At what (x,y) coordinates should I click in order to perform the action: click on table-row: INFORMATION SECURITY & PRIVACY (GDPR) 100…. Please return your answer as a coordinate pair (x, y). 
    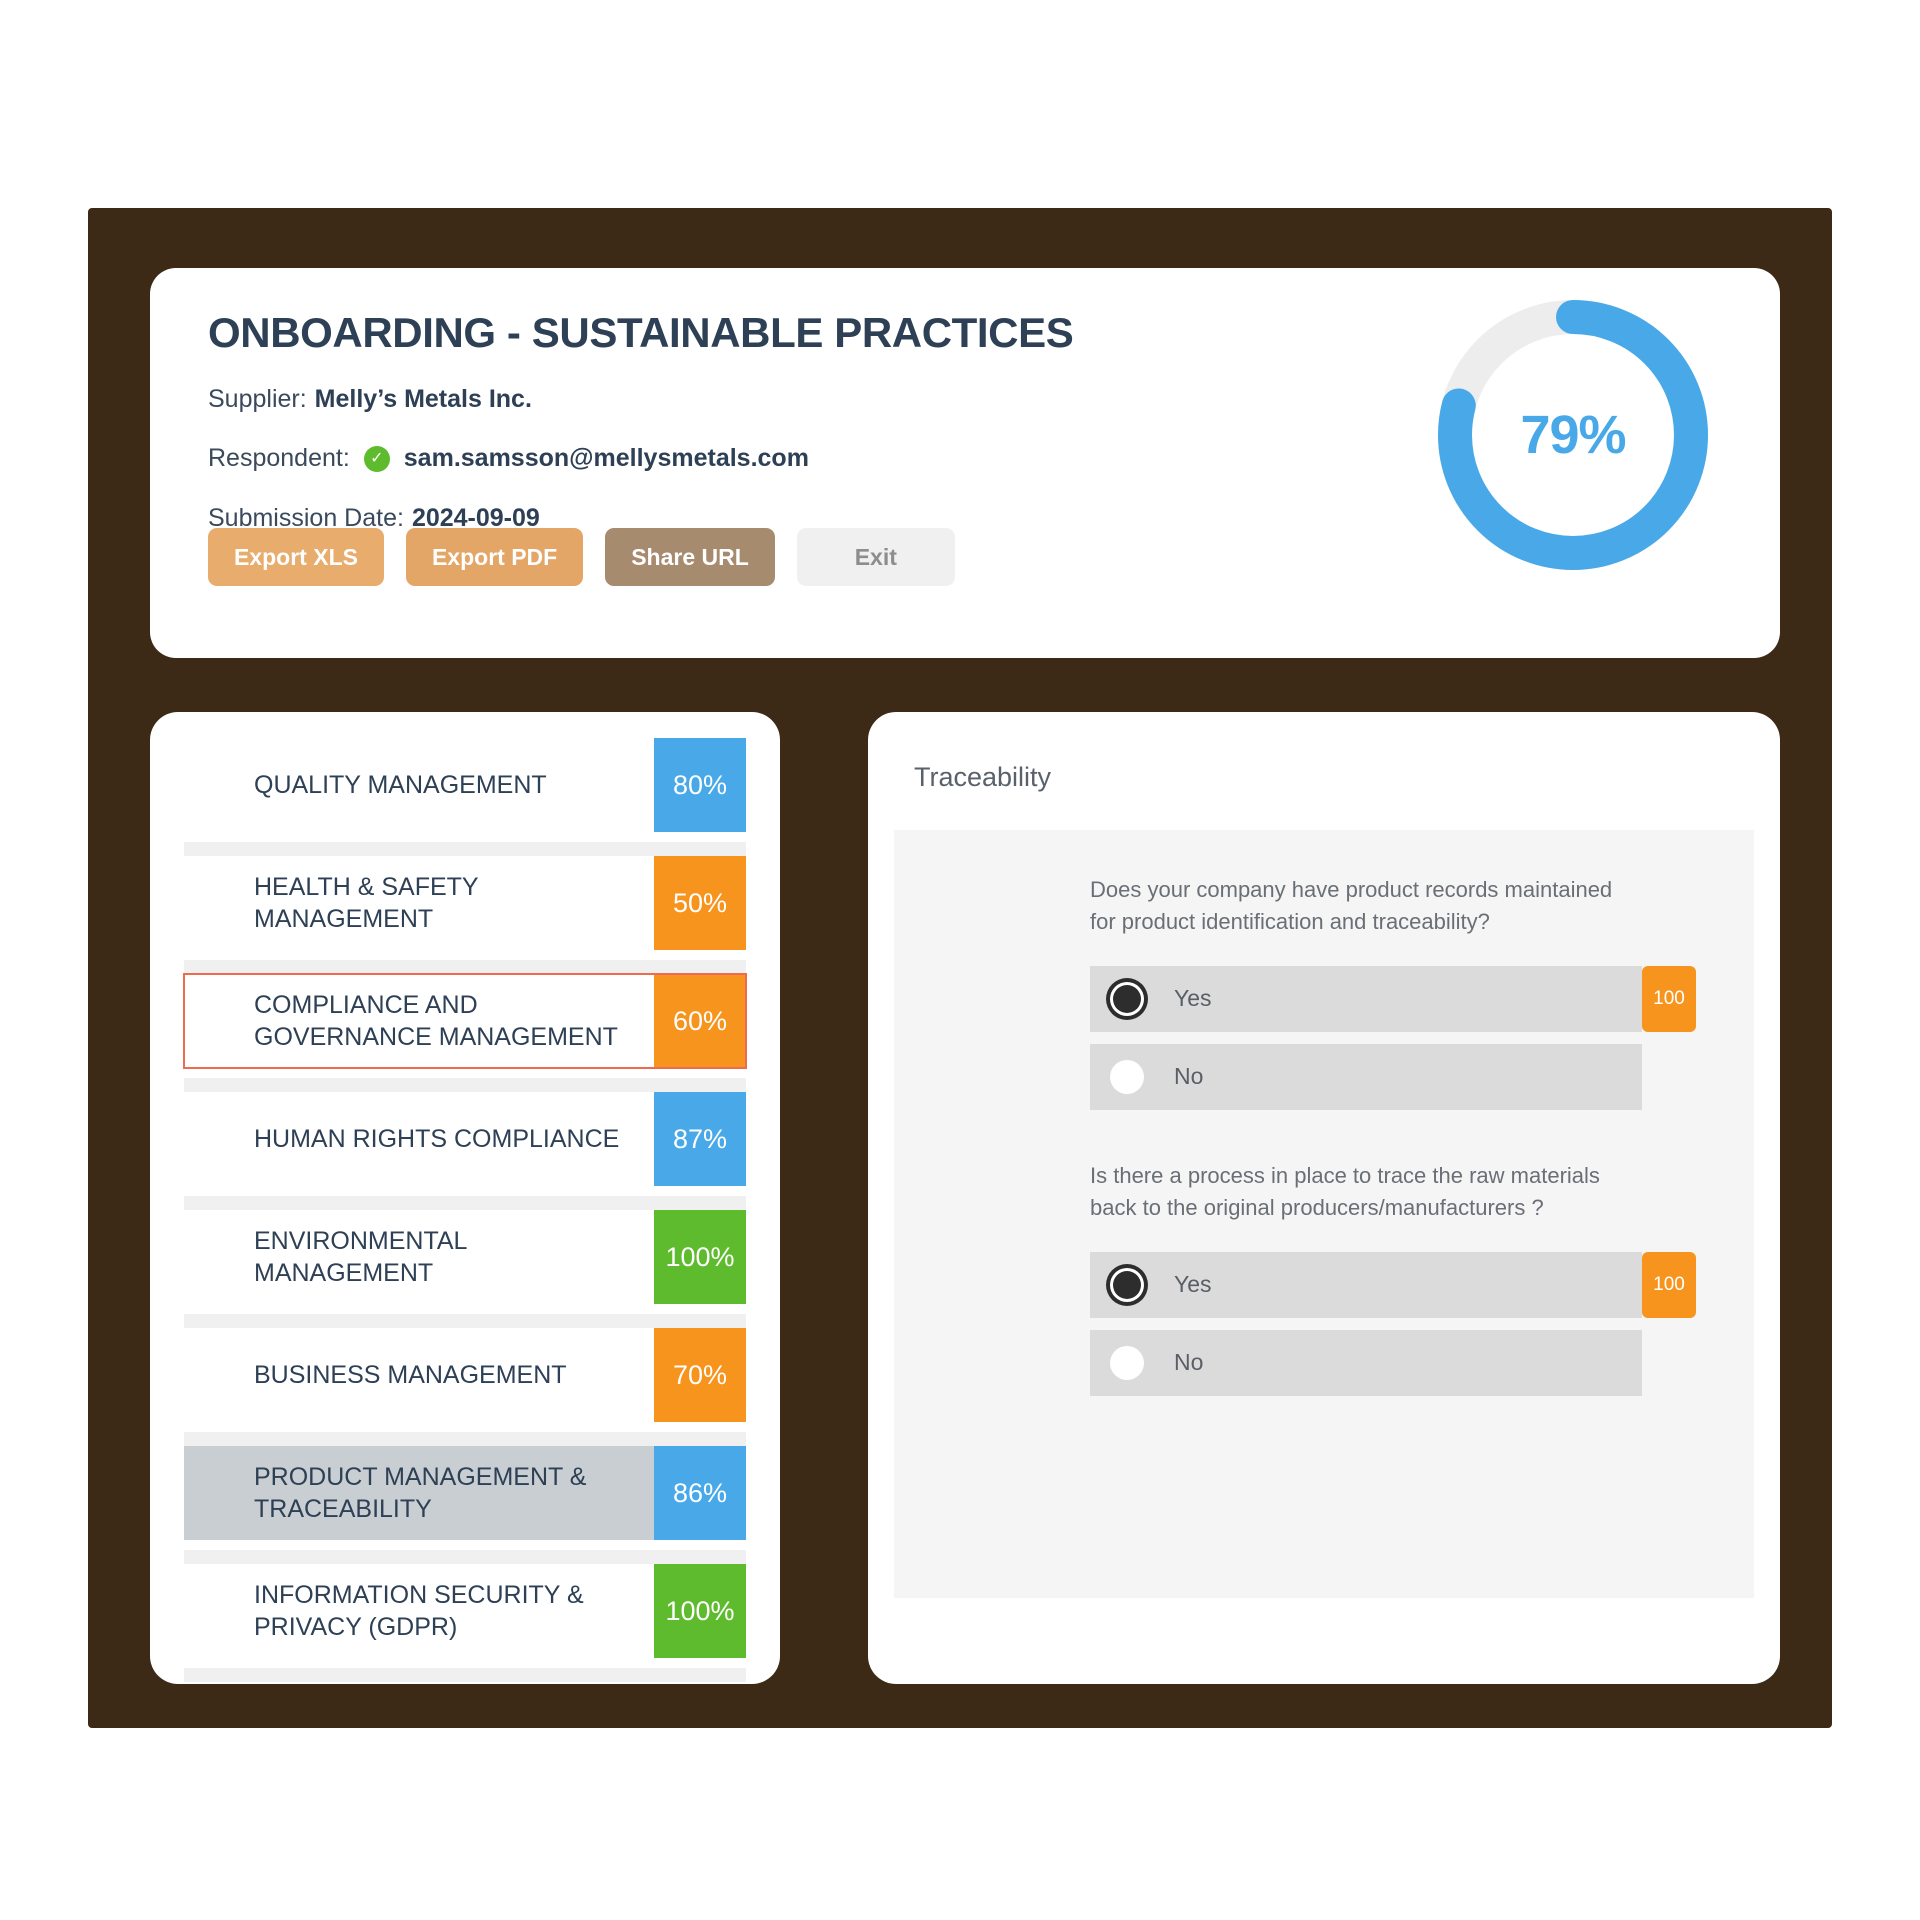
    Looking at the image, I should click on (465, 1611).